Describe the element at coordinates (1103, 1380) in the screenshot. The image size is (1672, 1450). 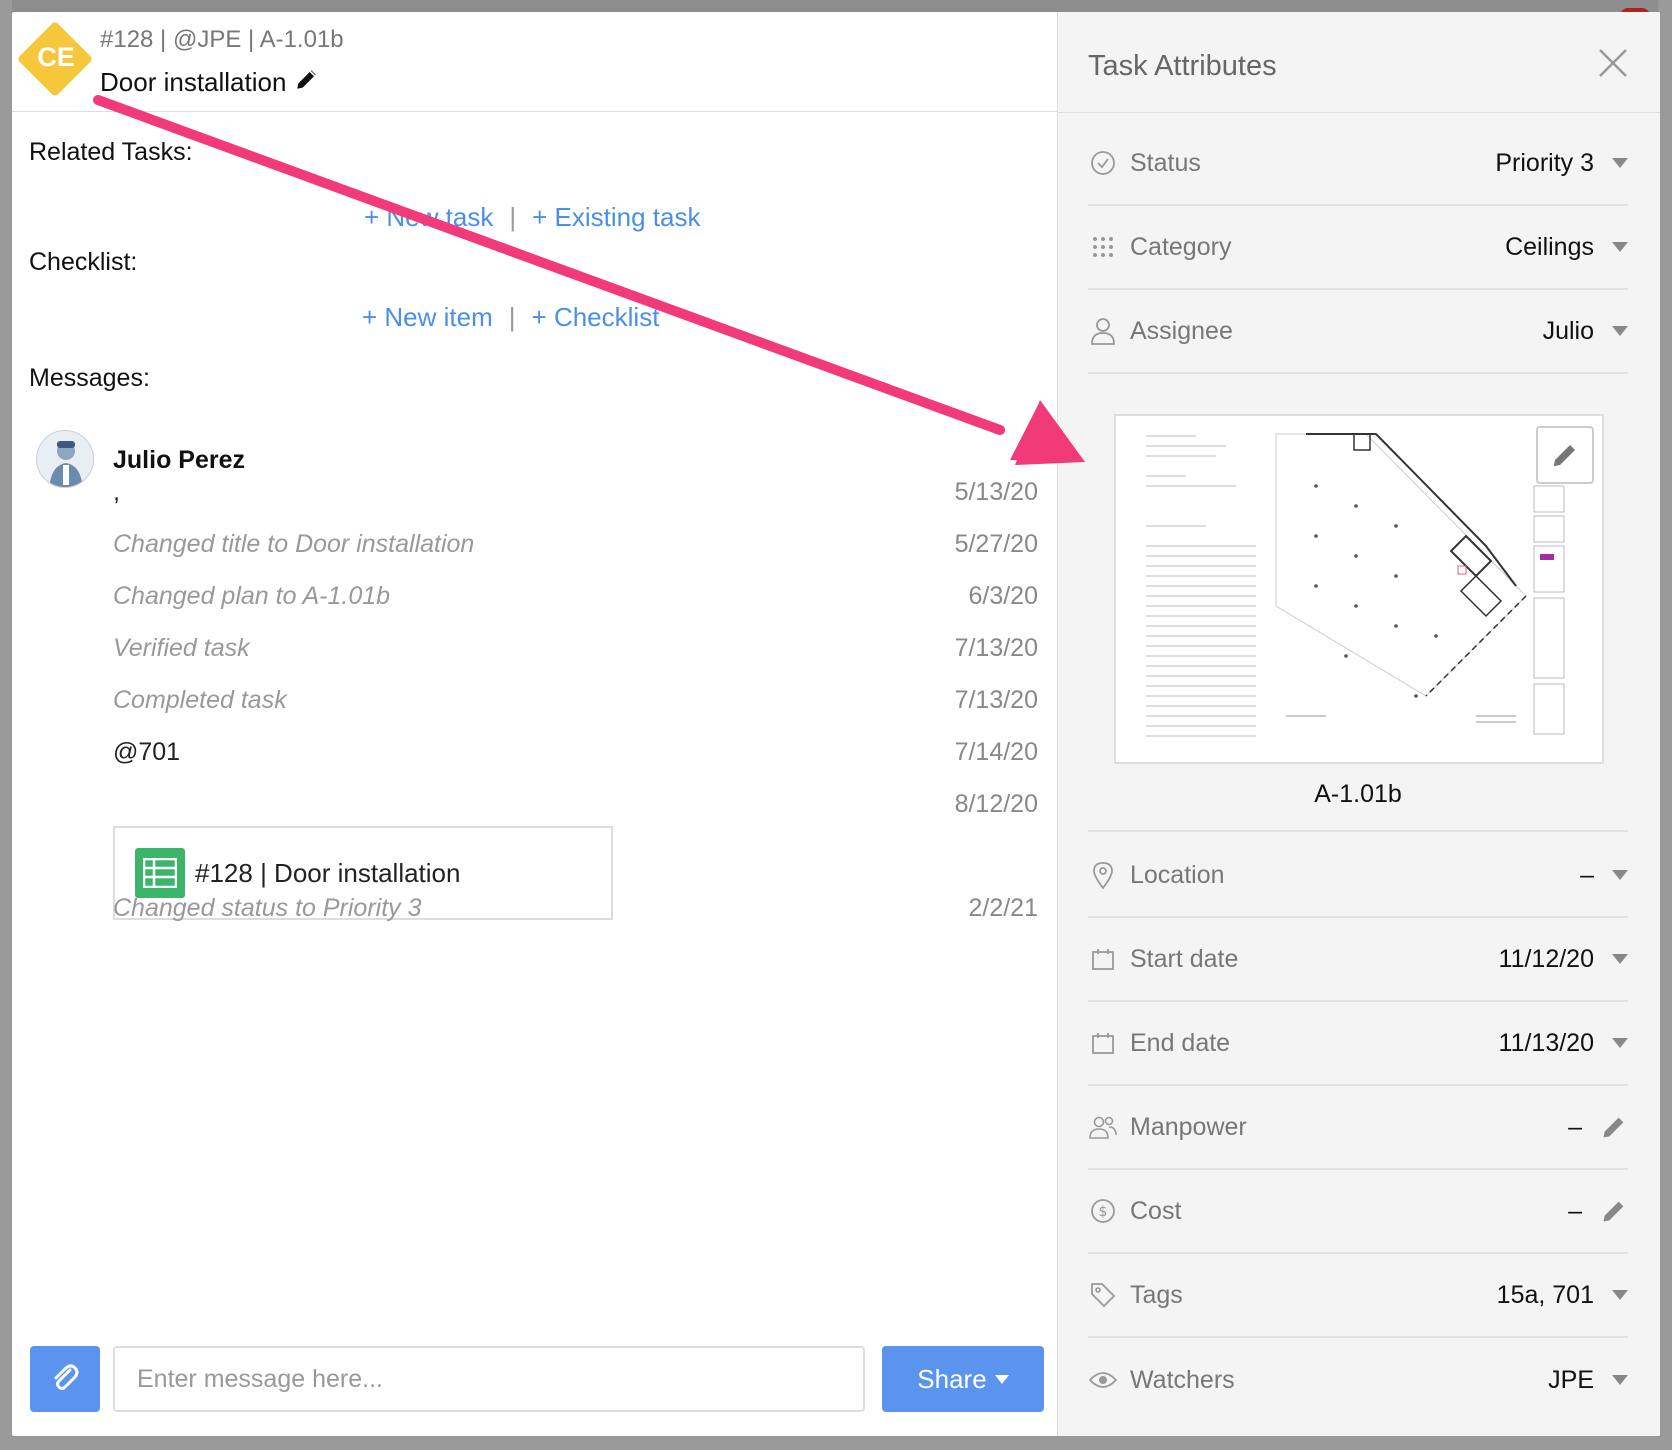
I see `eye-icon` at that location.